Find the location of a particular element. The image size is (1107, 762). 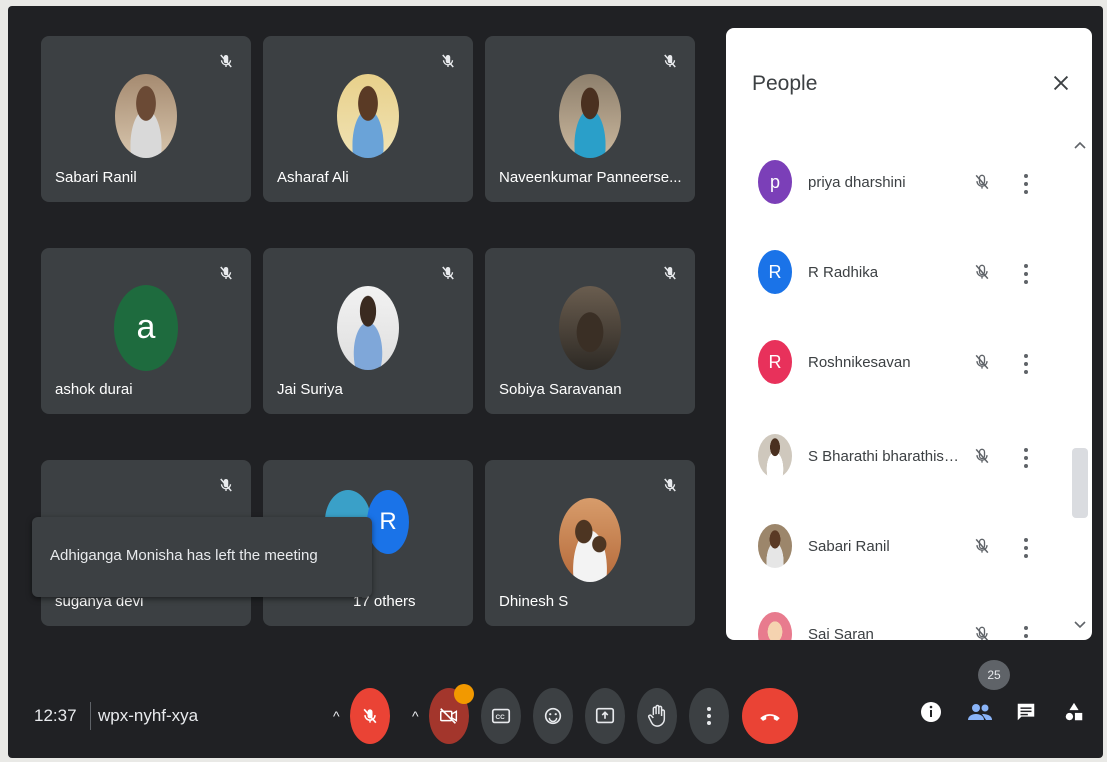

panel-title: People is located at coordinates (785, 83).